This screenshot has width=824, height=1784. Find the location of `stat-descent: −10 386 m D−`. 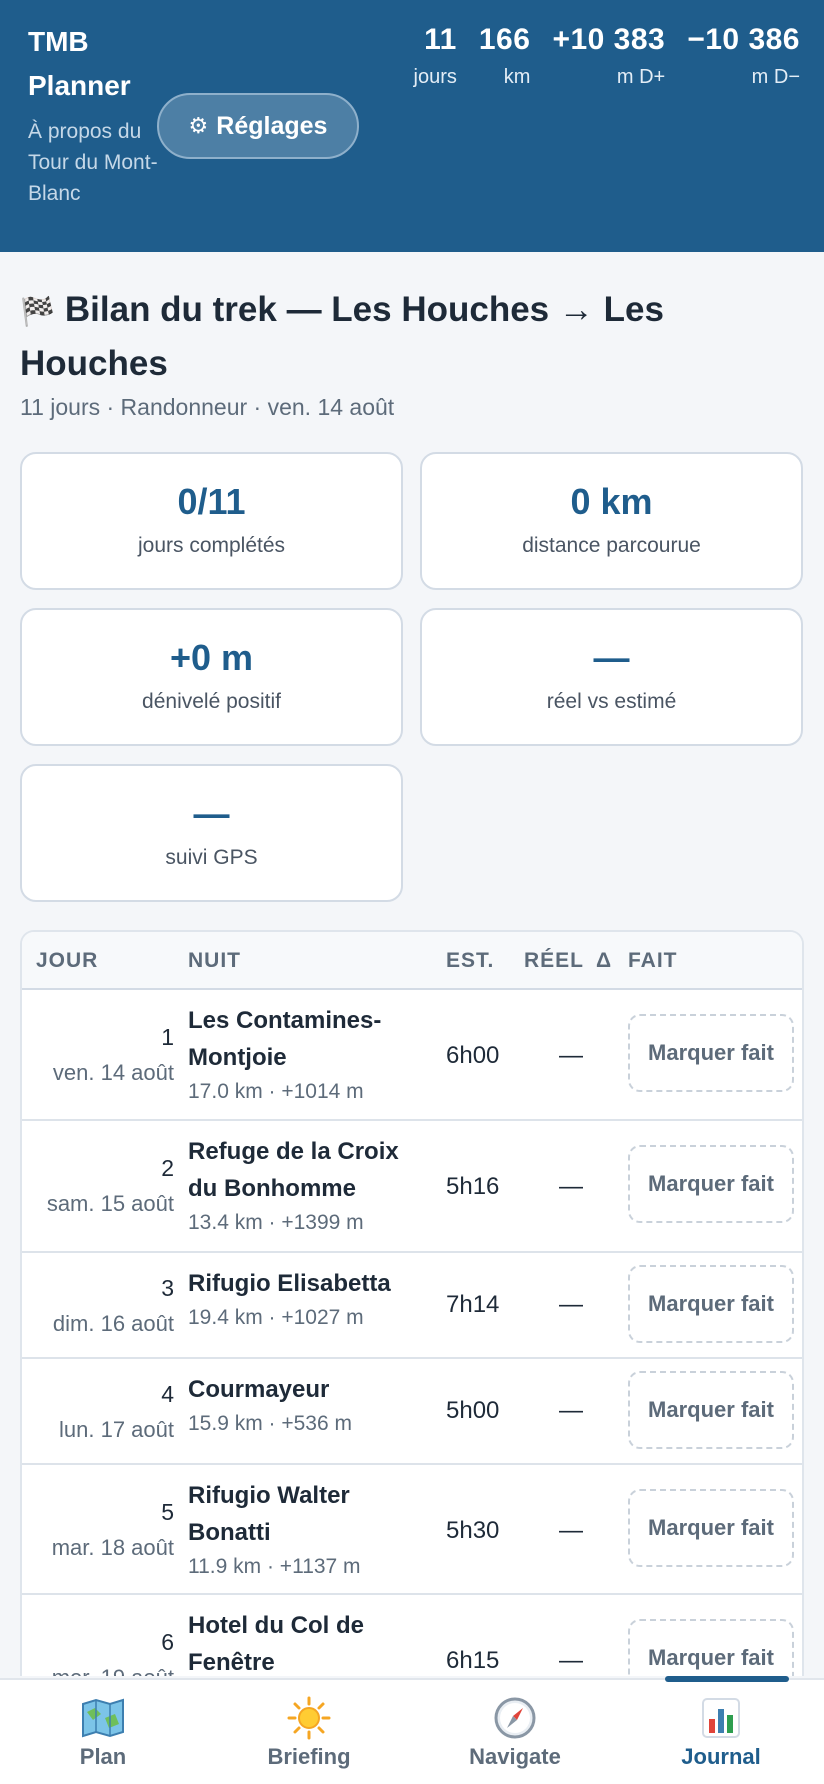

stat-descent: −10 386 m D− is located at coordinates (743, 55).